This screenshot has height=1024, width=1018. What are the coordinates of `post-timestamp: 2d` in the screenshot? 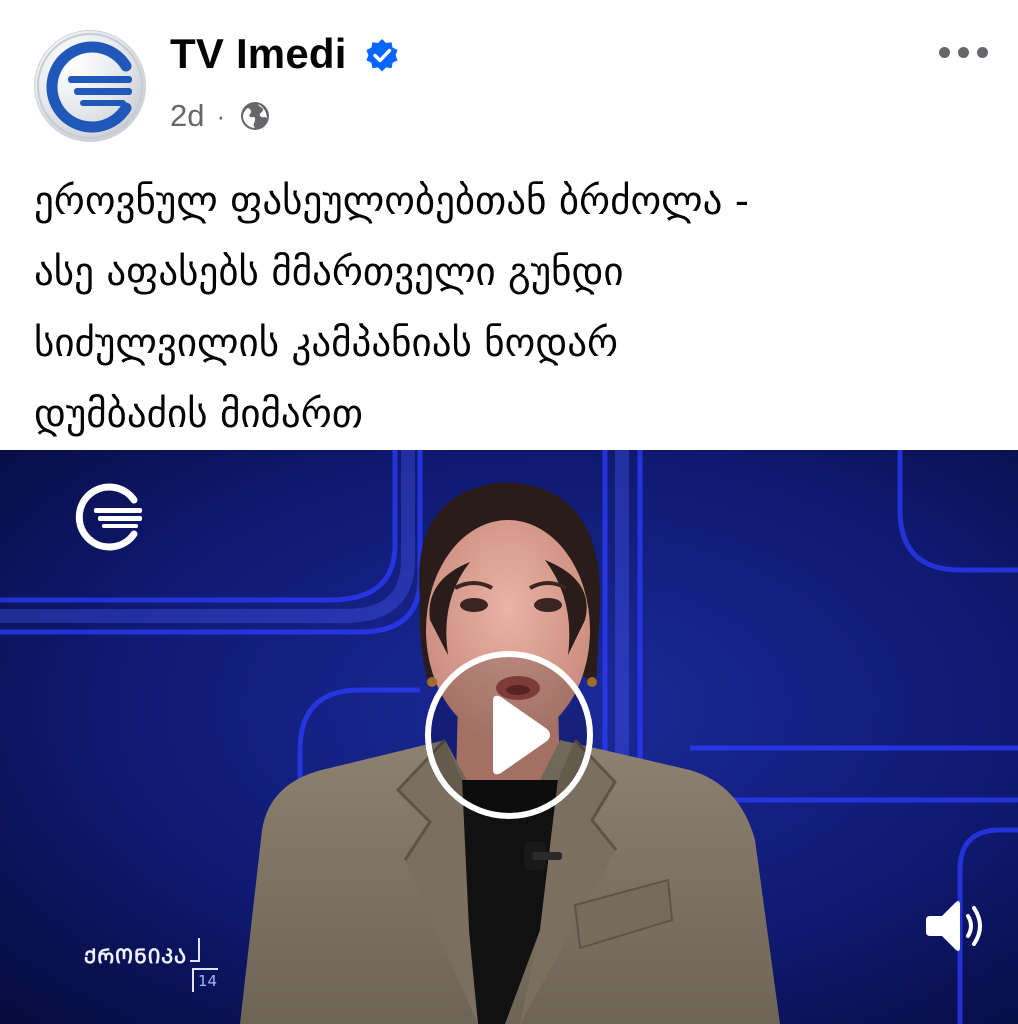 It's located at (187, 116).